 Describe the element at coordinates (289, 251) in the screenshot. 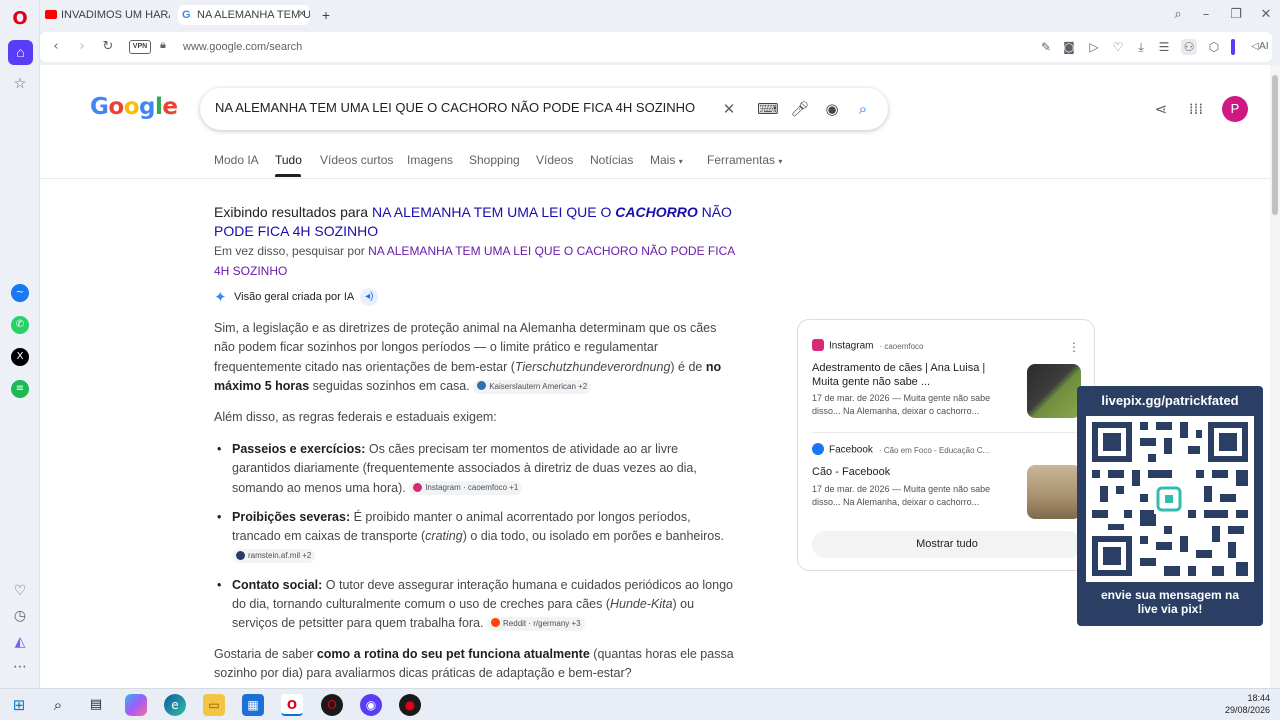

I see `instead-prefix: Em vez disso, pesquisar por` at that location.